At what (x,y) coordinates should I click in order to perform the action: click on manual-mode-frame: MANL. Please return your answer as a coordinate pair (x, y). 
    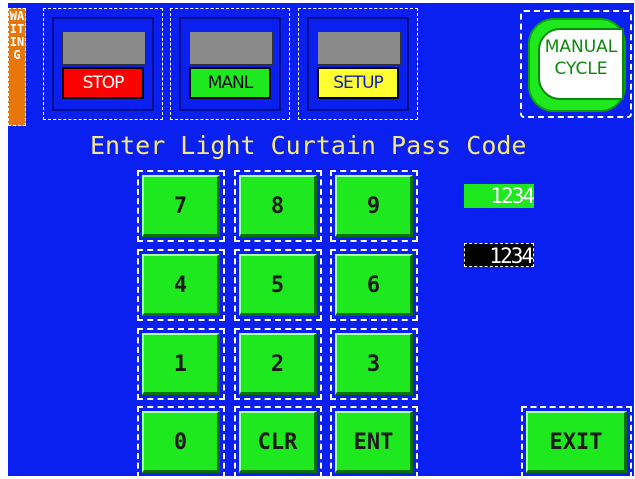
    Looking at the image, I should click on (230, 64).